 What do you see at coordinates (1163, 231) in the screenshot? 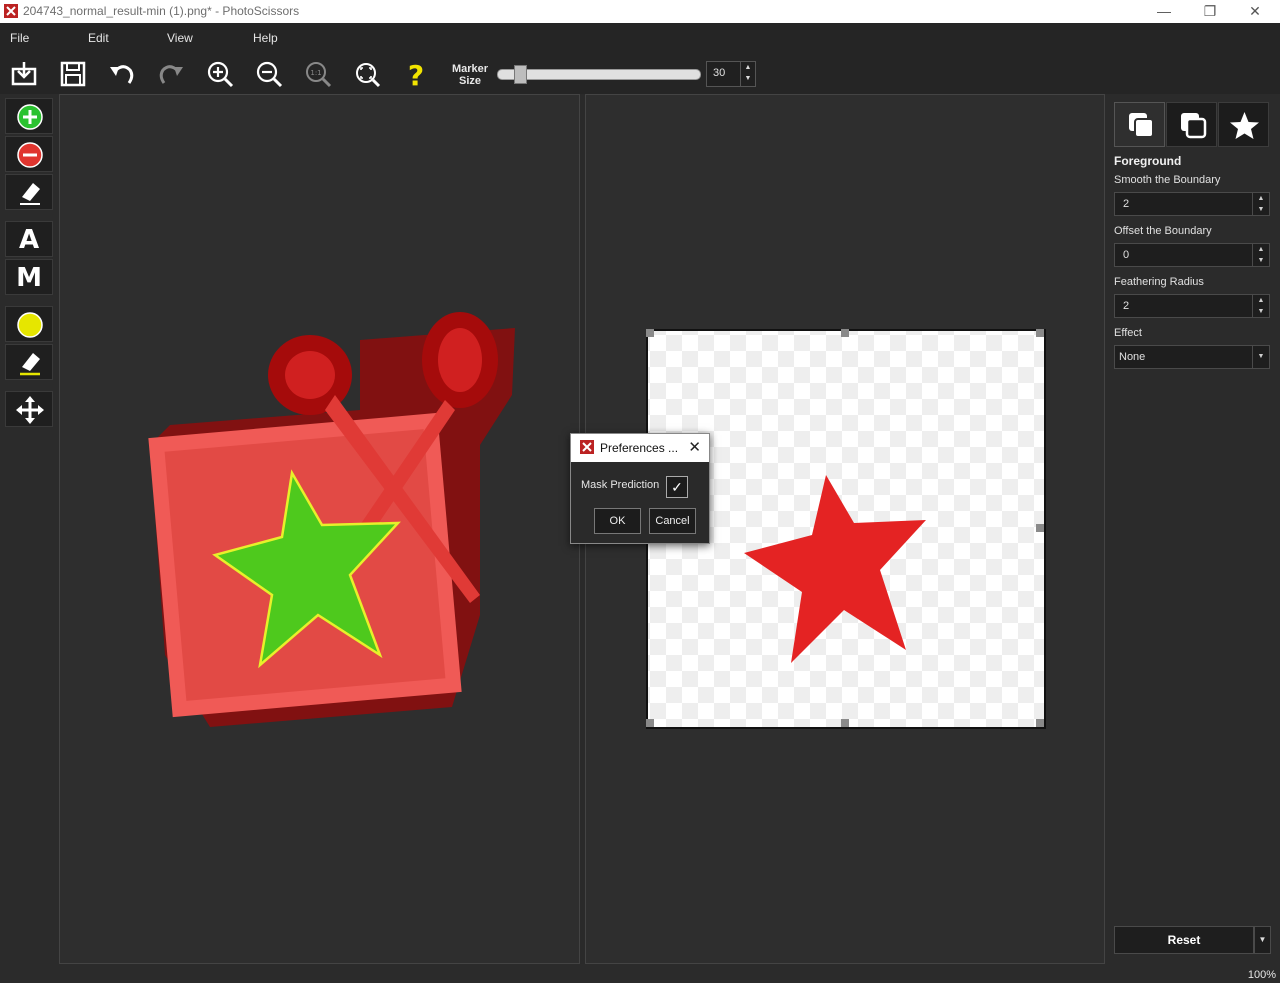
I see `offset-label: Offset the Boundary` at bounding box center [1163, 231].